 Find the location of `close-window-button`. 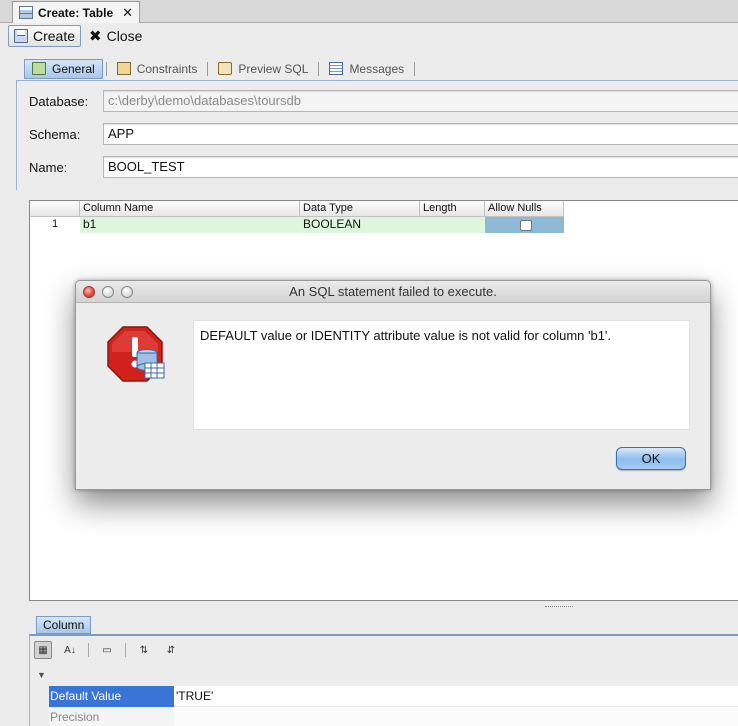

close-window-button is located at coordinates (89, 292).